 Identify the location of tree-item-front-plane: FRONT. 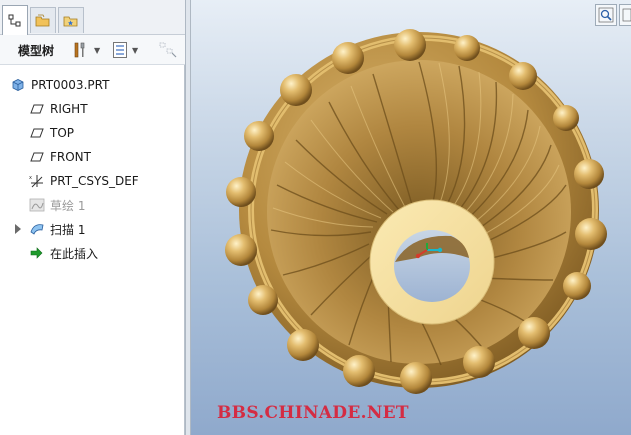
(92, 157).